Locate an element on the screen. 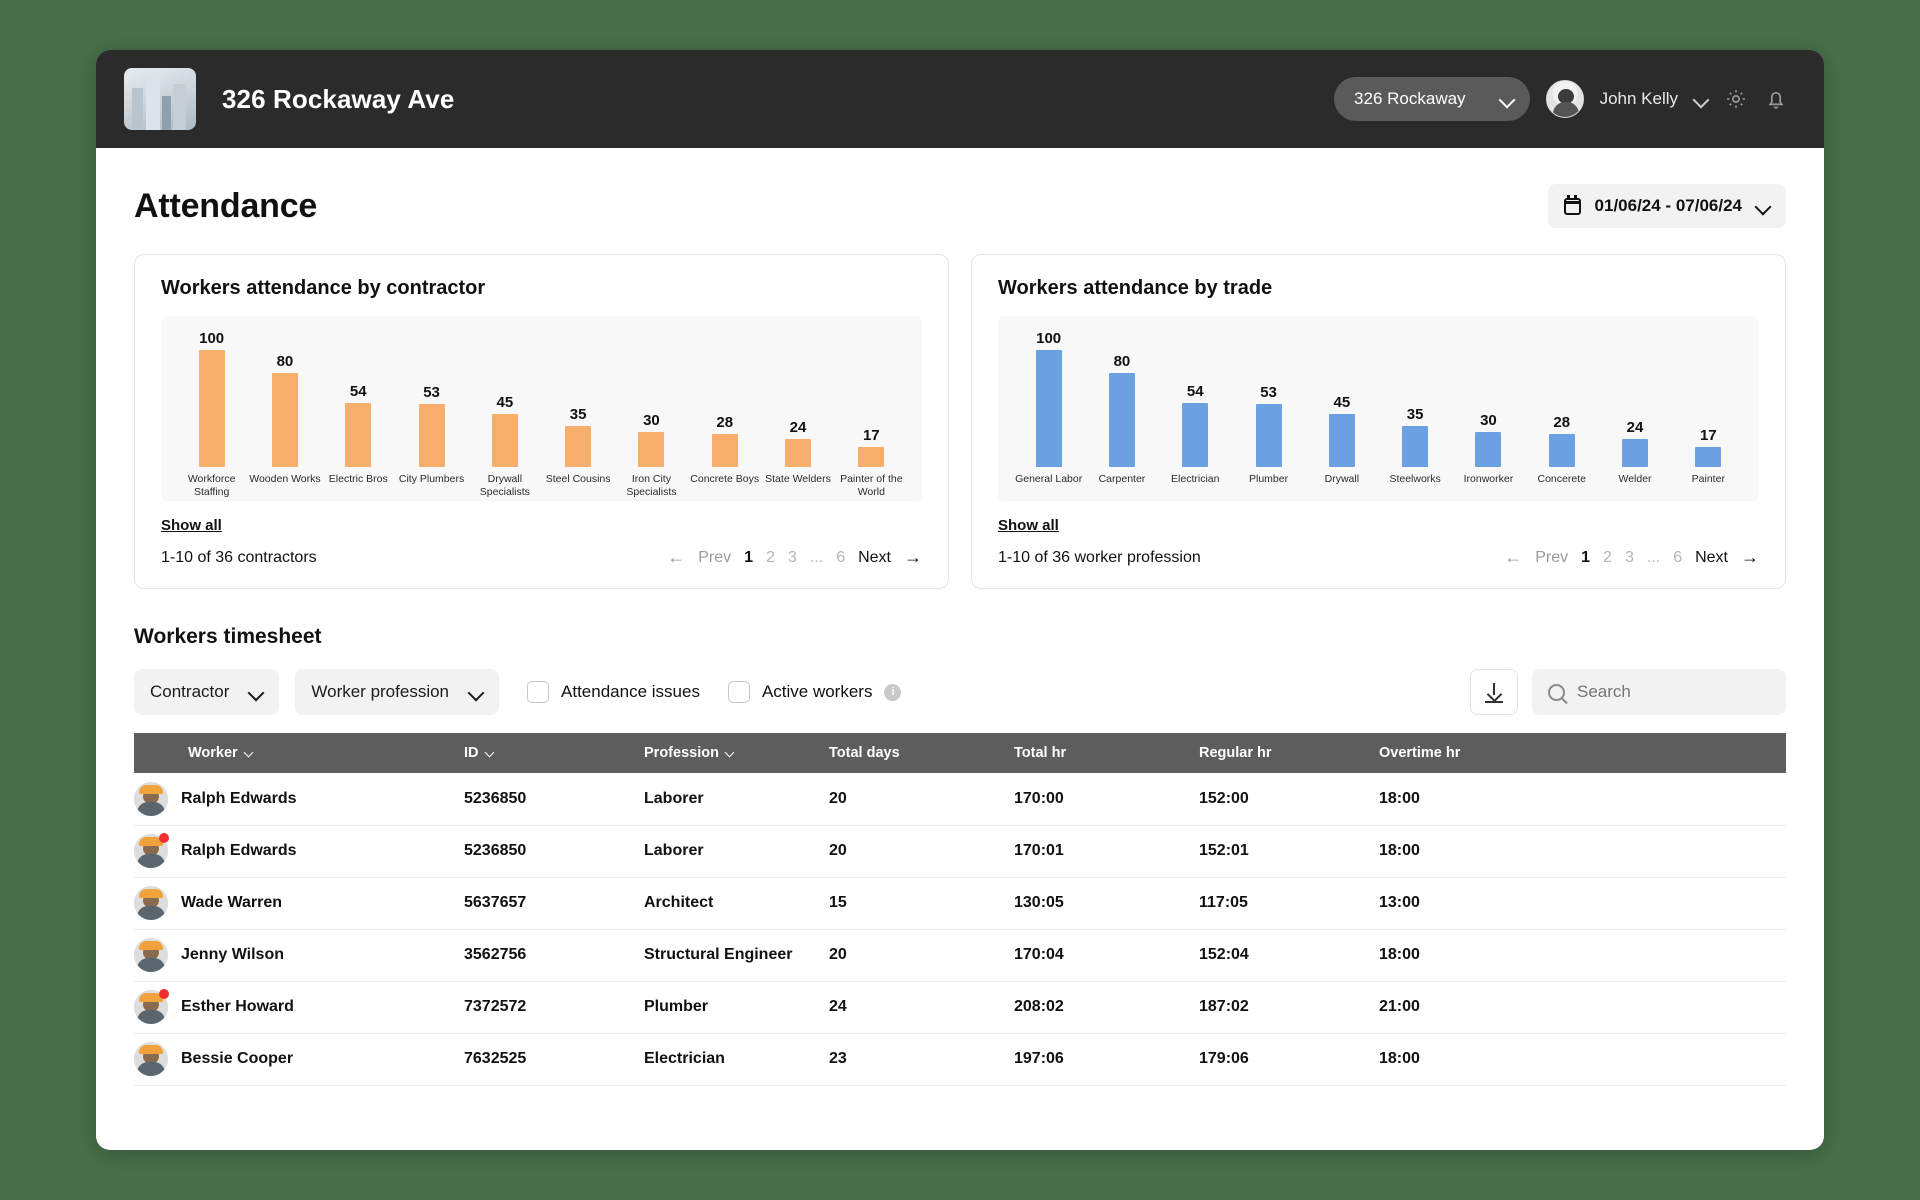 The height and width of the screenshot is (1200, 1920). contractor-filter: Contractor is located at coordinates (207, 692).